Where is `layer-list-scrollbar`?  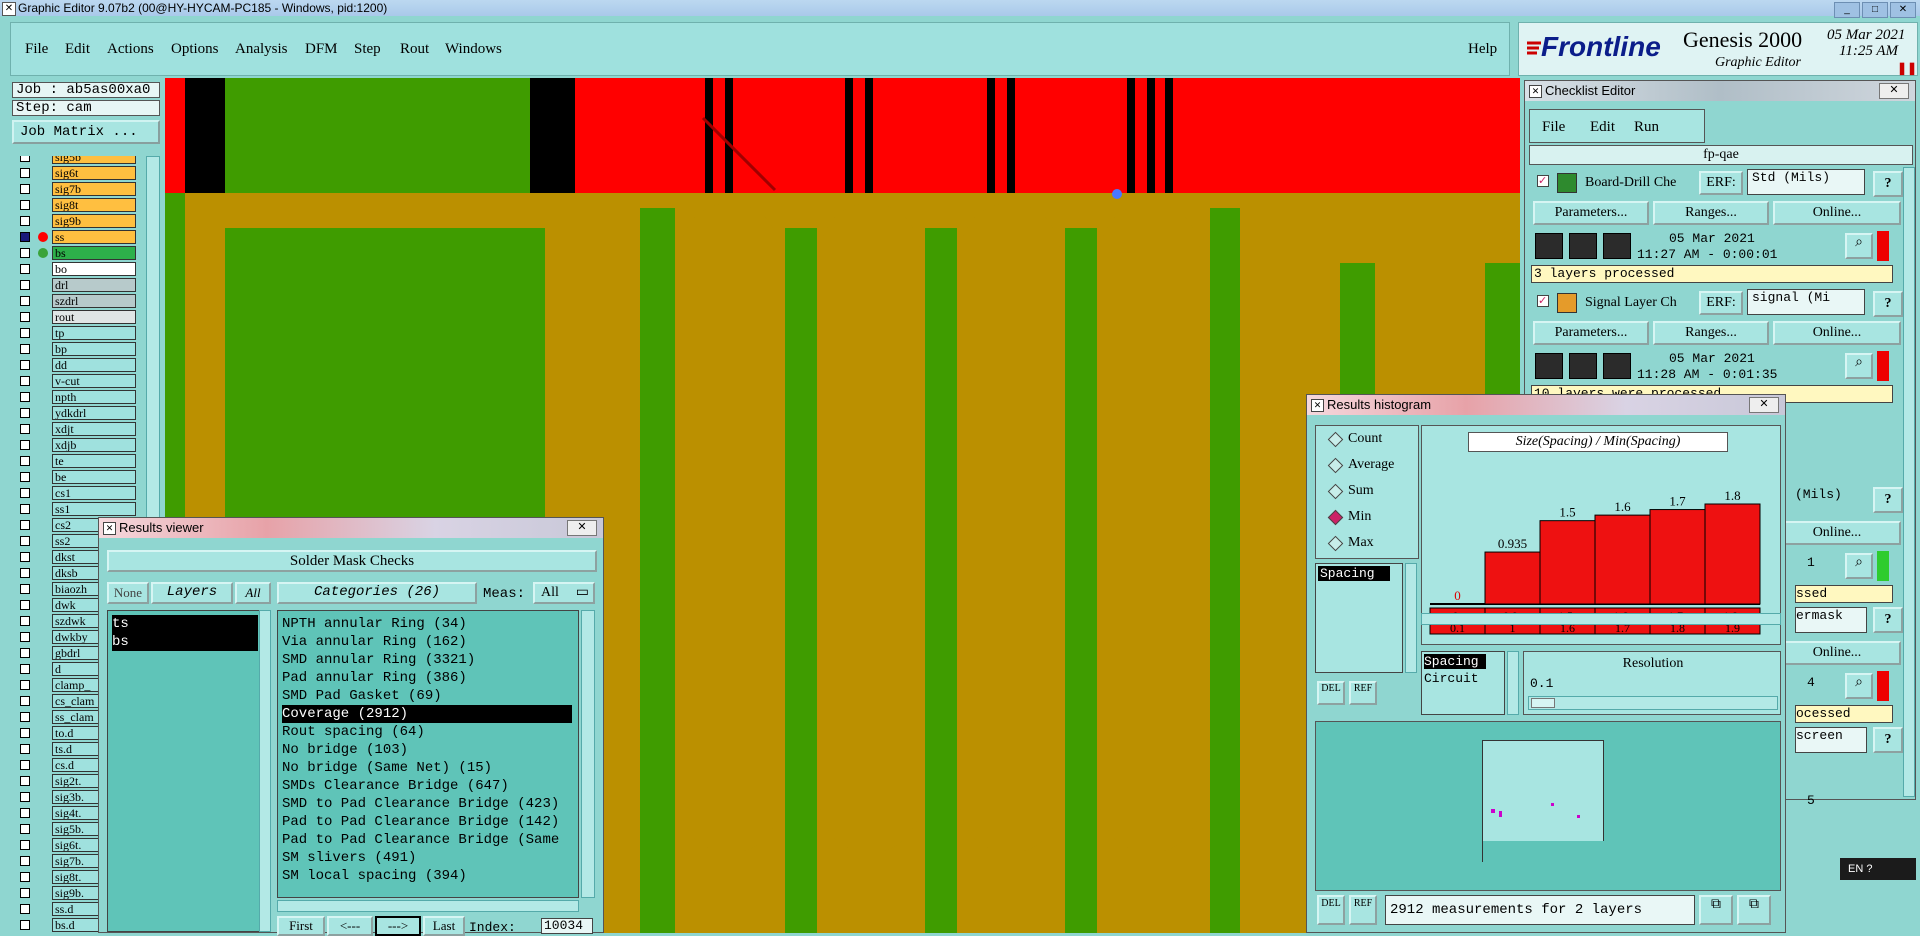
layer-list-scrollbar is located at coordinates (265, 771).